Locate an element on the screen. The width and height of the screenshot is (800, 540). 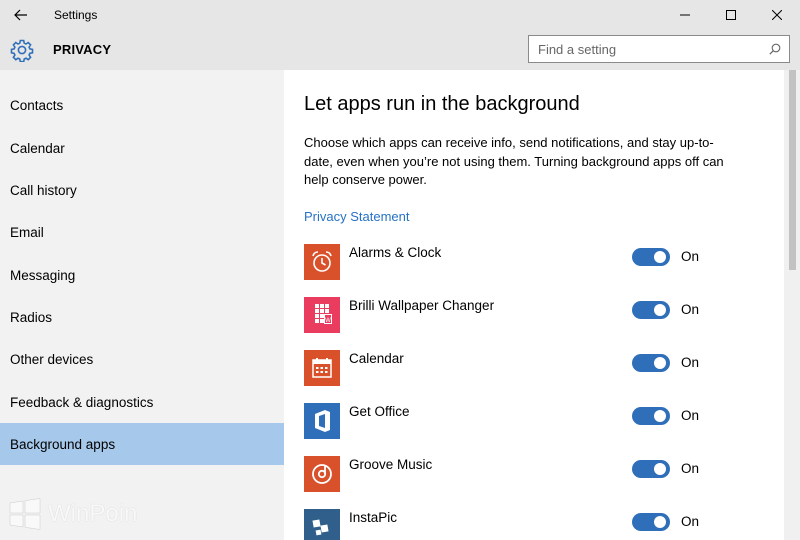
settings-header: PRIVACY is located at coordinates (400, 50).